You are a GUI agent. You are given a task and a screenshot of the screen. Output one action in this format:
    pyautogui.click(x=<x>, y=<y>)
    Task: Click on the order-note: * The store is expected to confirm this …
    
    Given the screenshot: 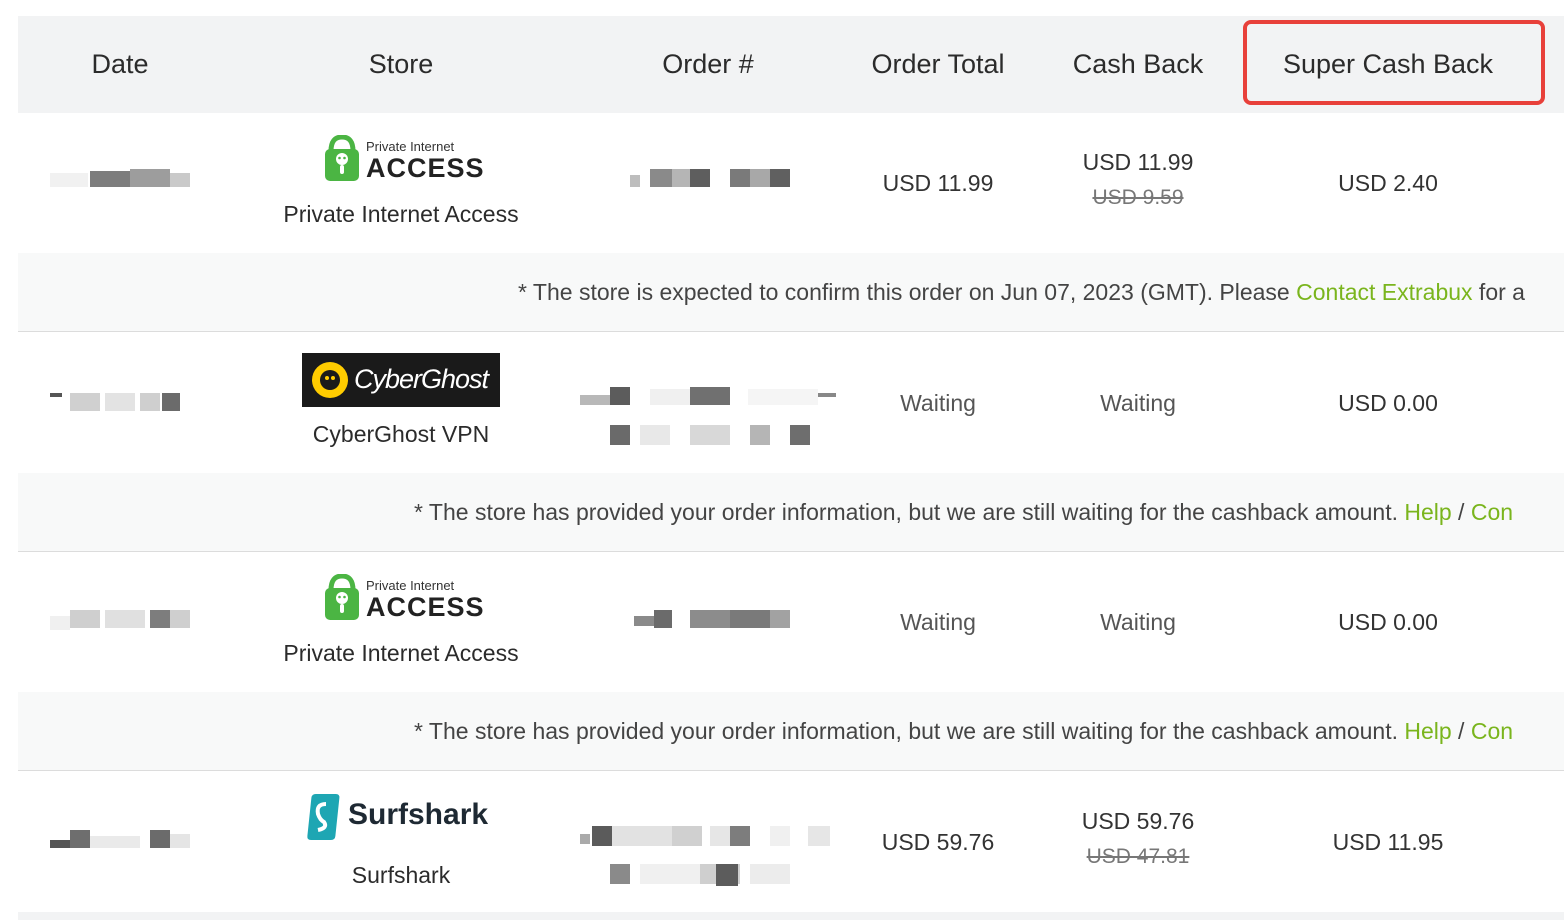 What is the action you would take?
    pyautogui.click(x=791, y=292)
    